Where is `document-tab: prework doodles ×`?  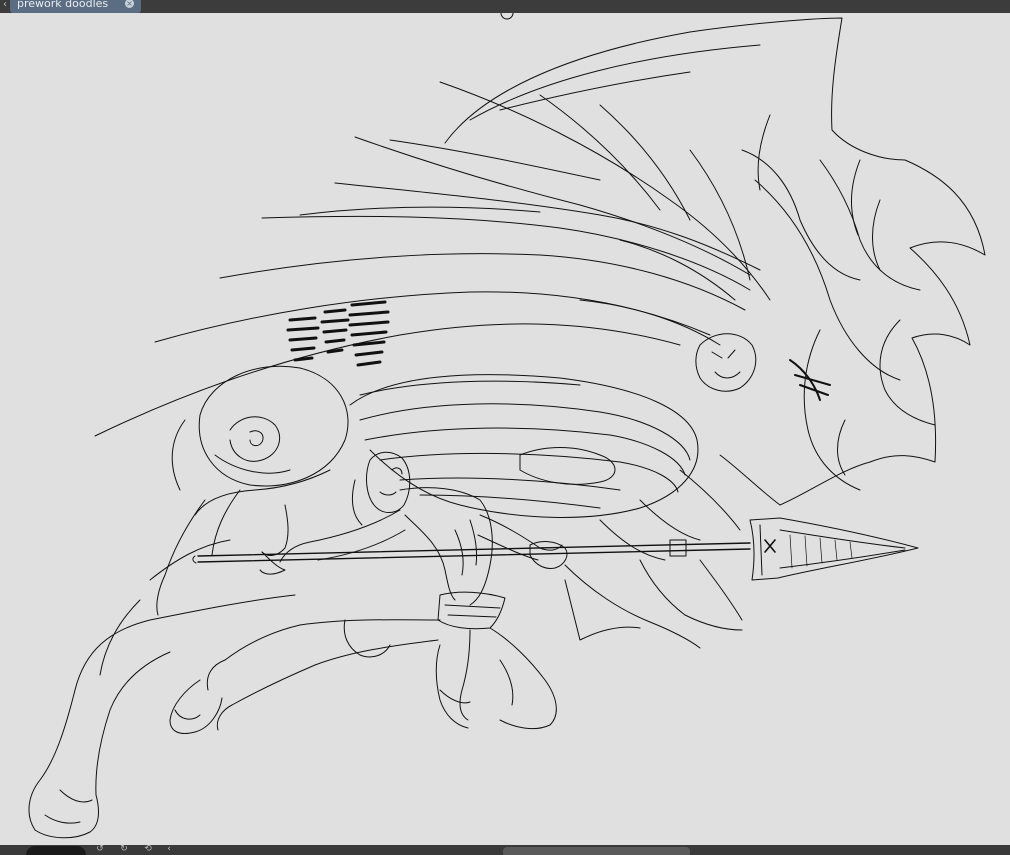 document-tab: prework doodles × is located at coordinates (75, 6).